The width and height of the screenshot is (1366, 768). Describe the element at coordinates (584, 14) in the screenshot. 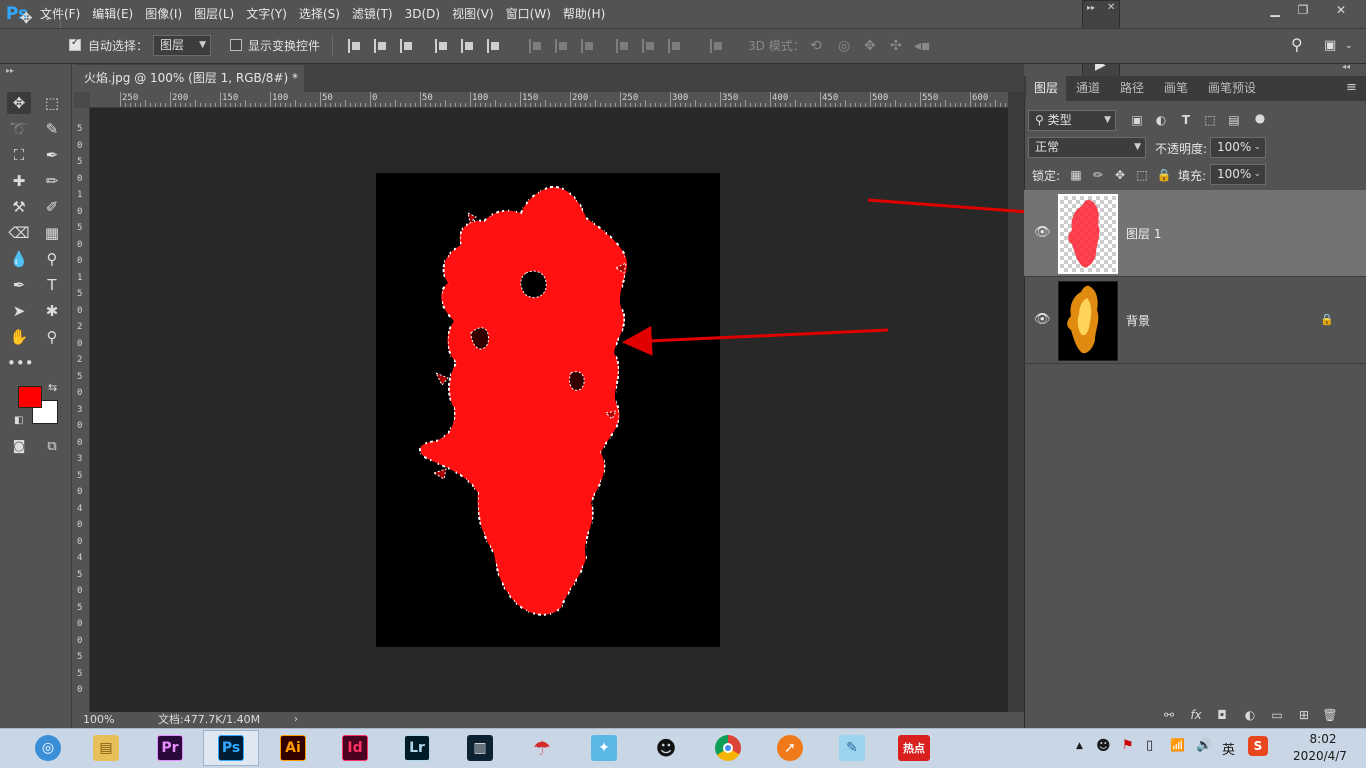

I see `menu-help: 帮助(H)` at that location.